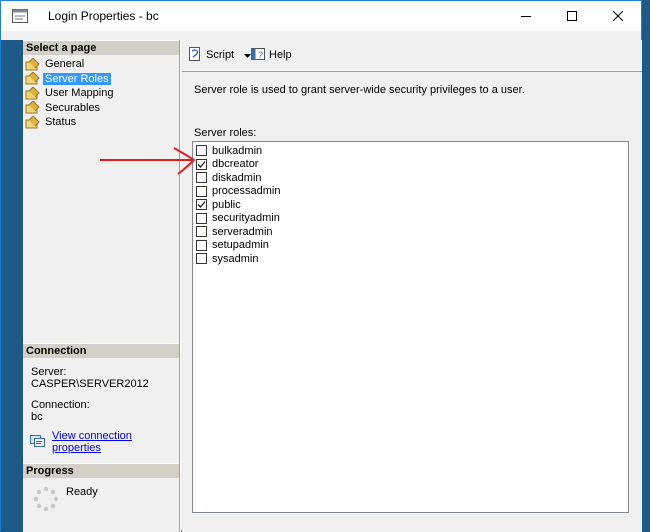  What do you see at coordinates (321, 16) in the screenshot?
I see `title-bar: Login Properties - bc` at bounding box center [321, 16].